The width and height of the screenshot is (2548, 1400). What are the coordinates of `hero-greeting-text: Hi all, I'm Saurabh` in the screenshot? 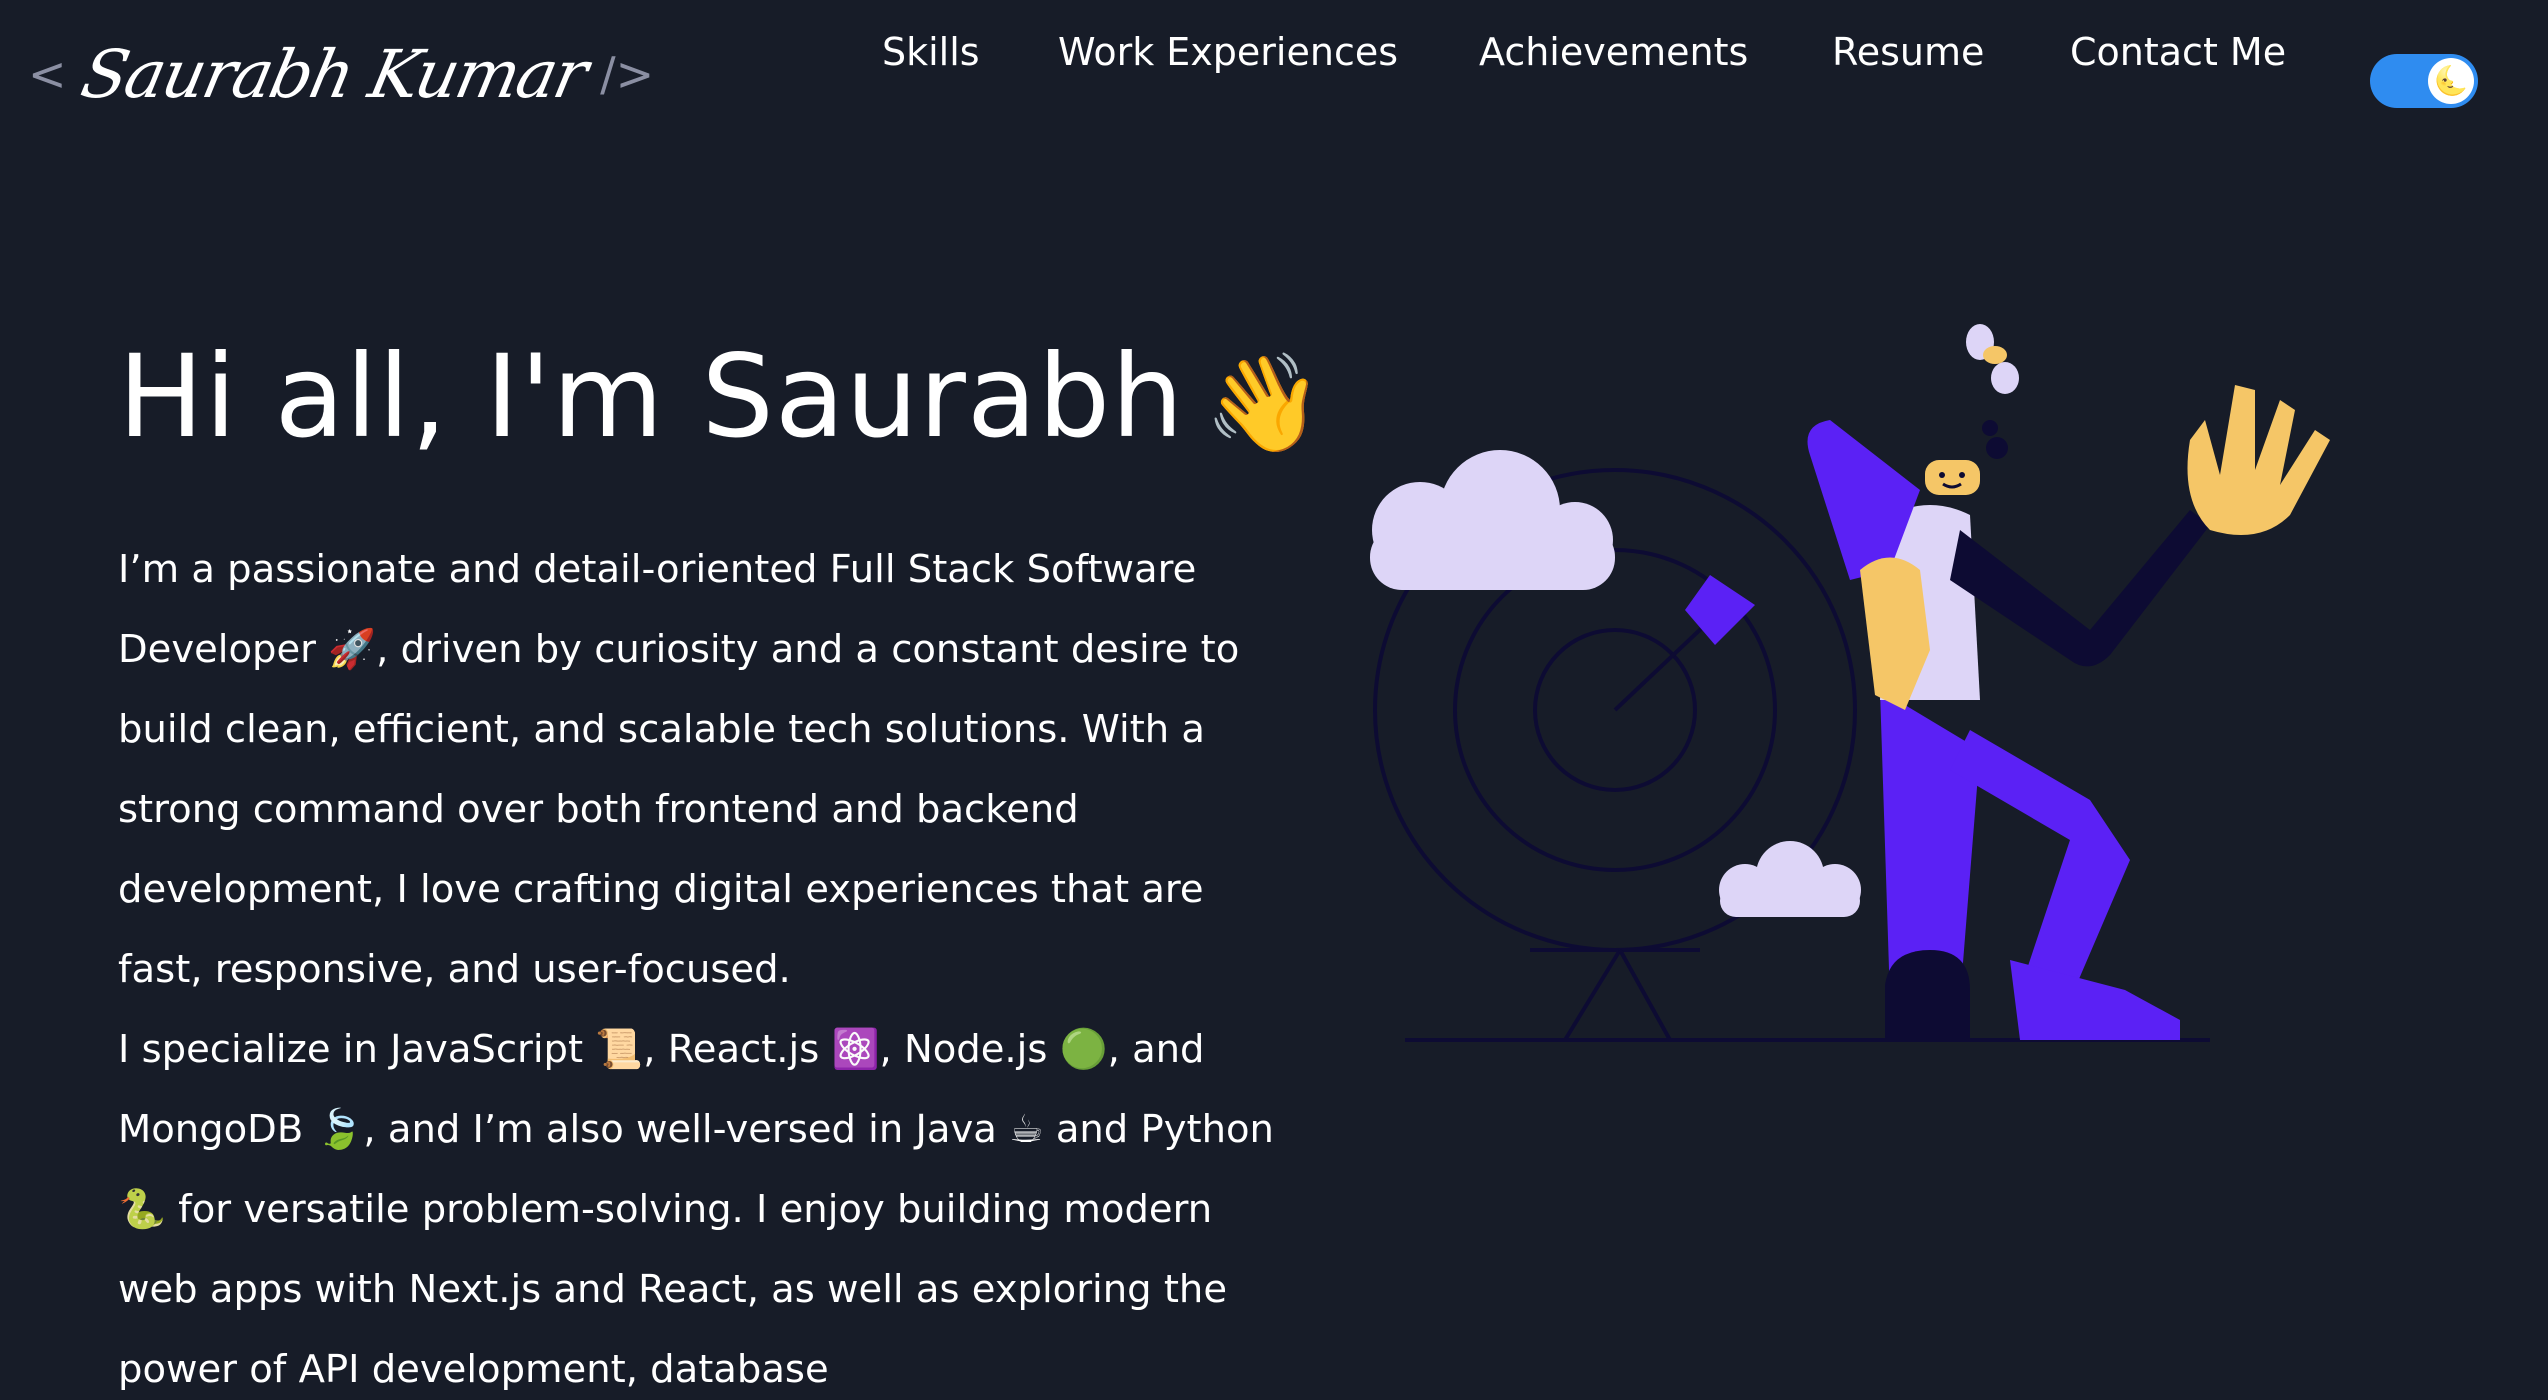 It's located at (651, 396).